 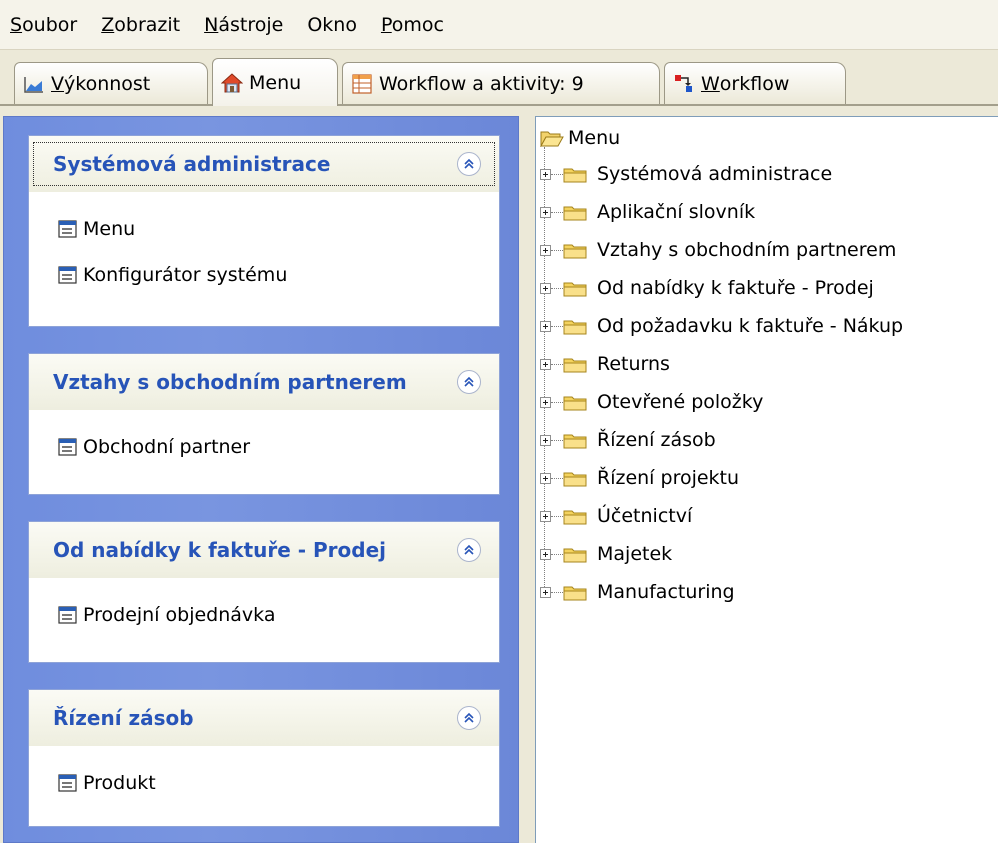 I want to click on group-link: Menu, so click(x=278, y=229).